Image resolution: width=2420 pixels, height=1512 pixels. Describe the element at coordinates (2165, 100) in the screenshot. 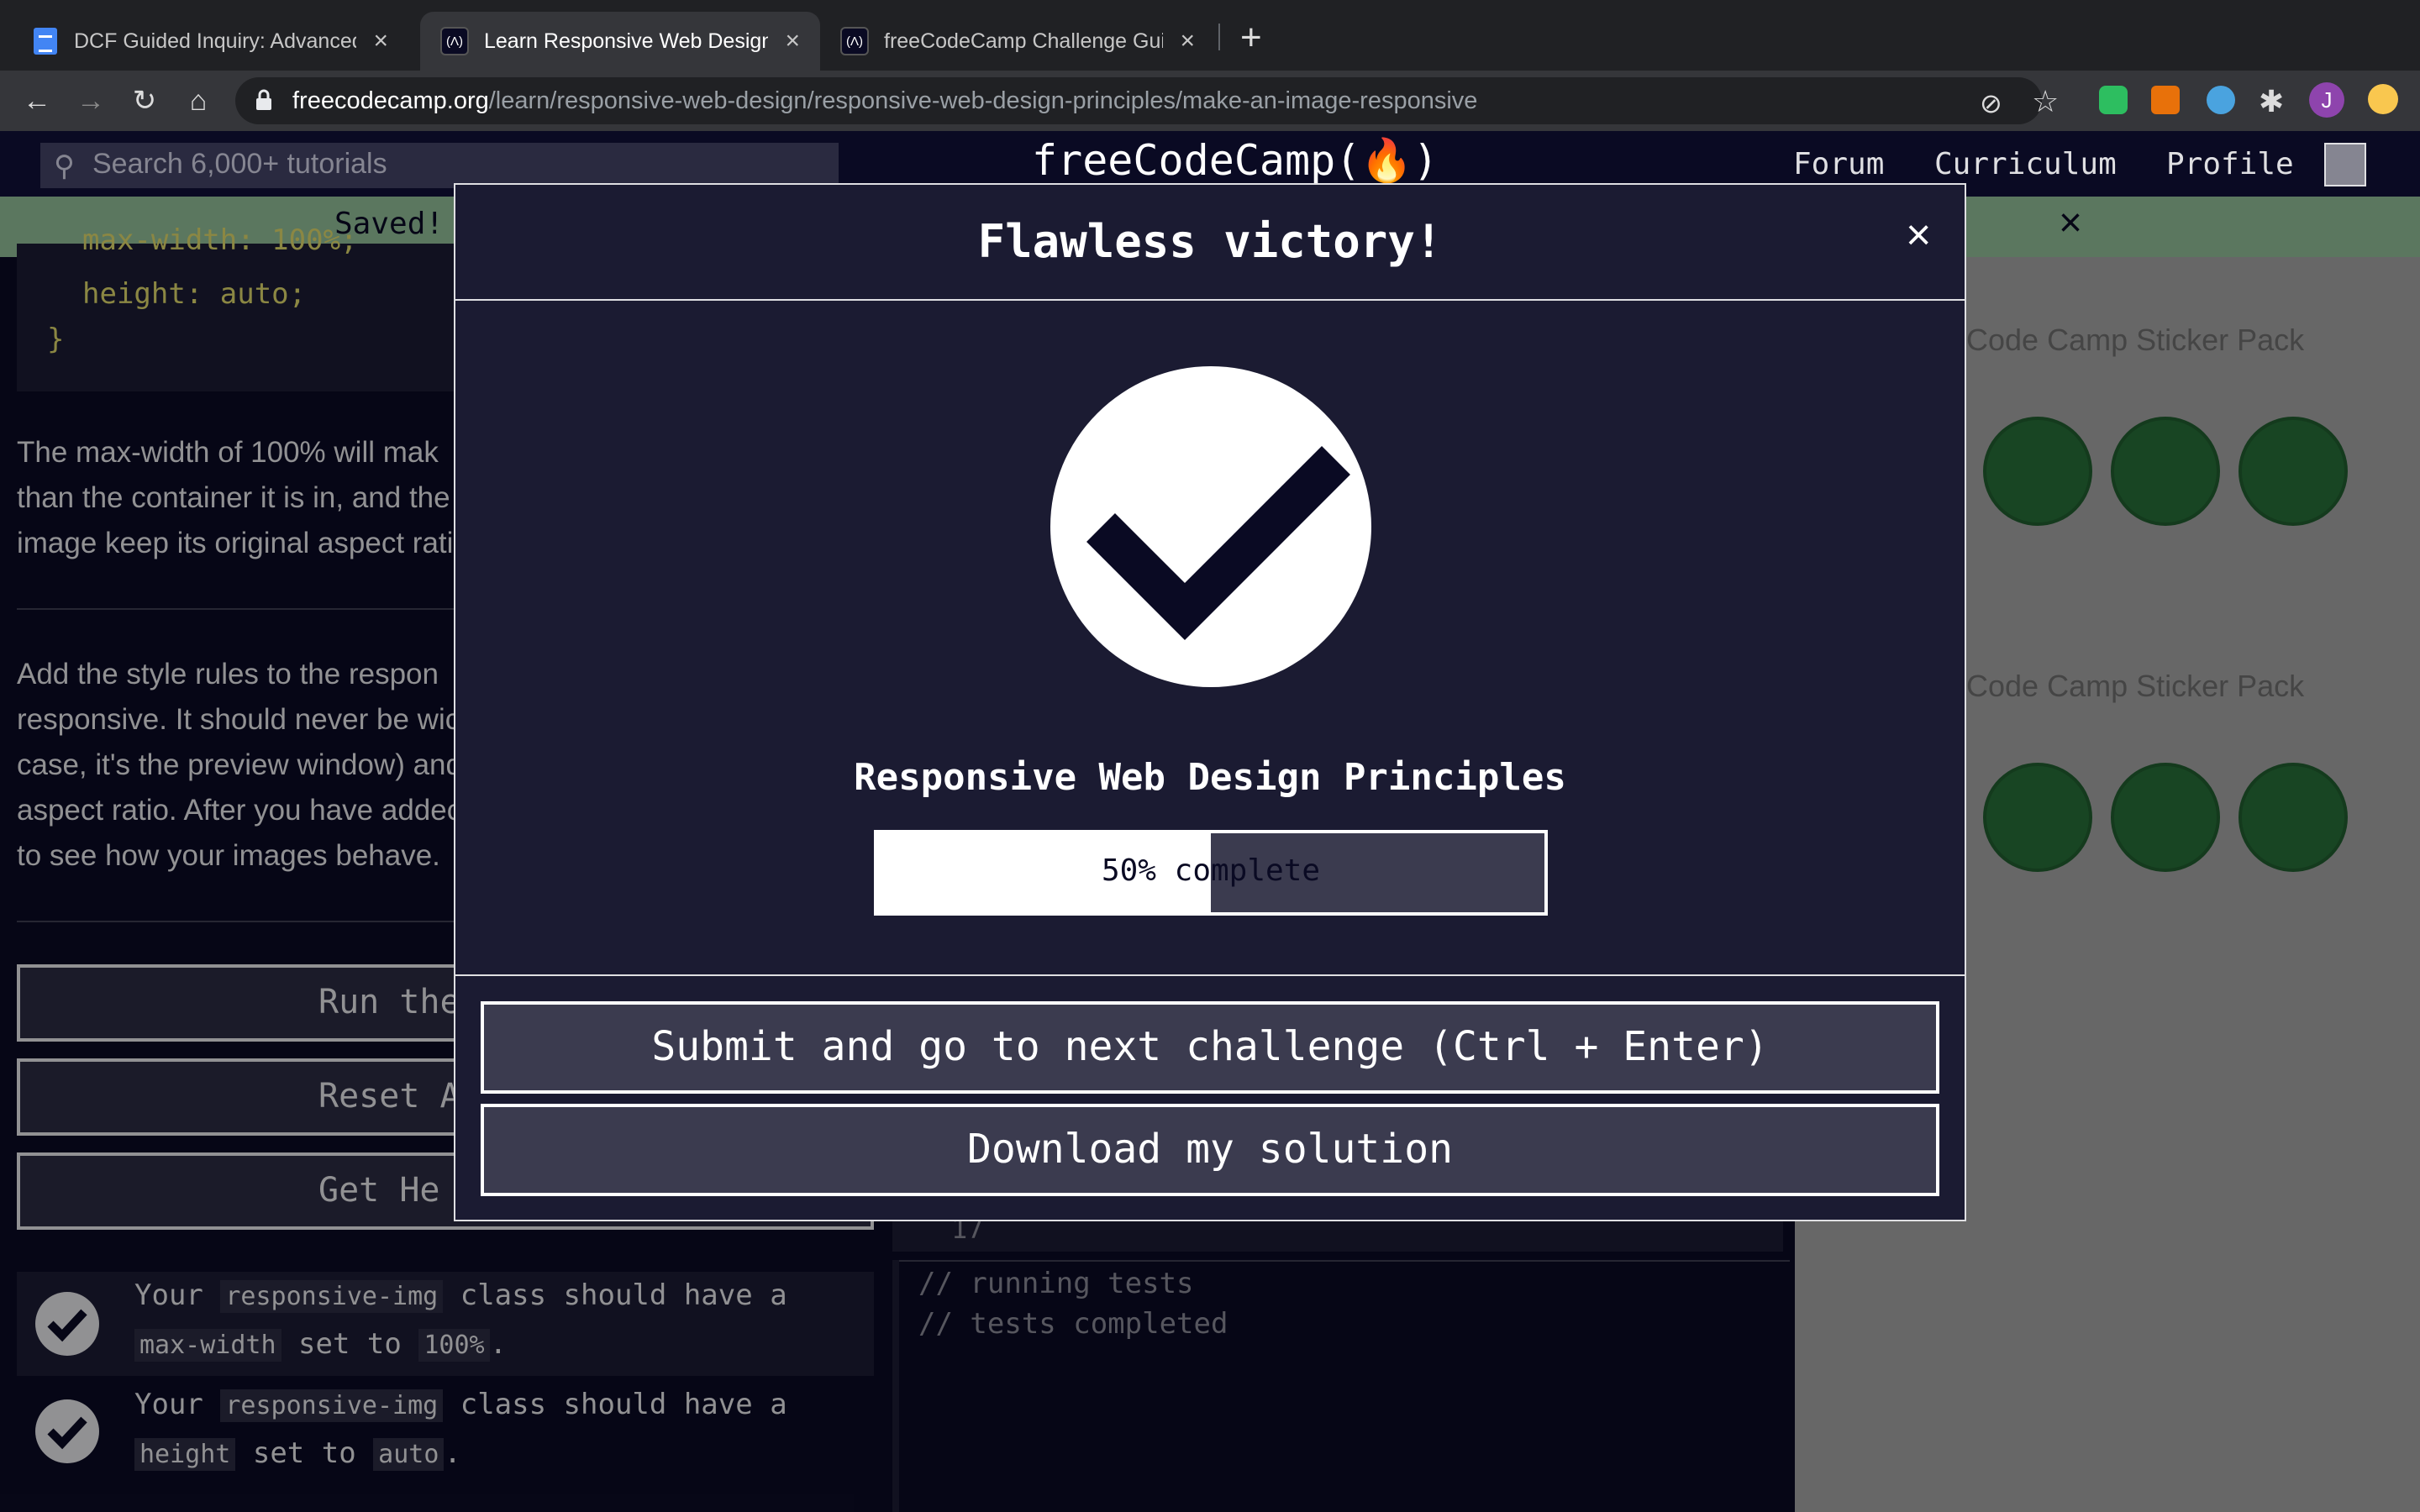

I see `download-extension-icon` at that location.